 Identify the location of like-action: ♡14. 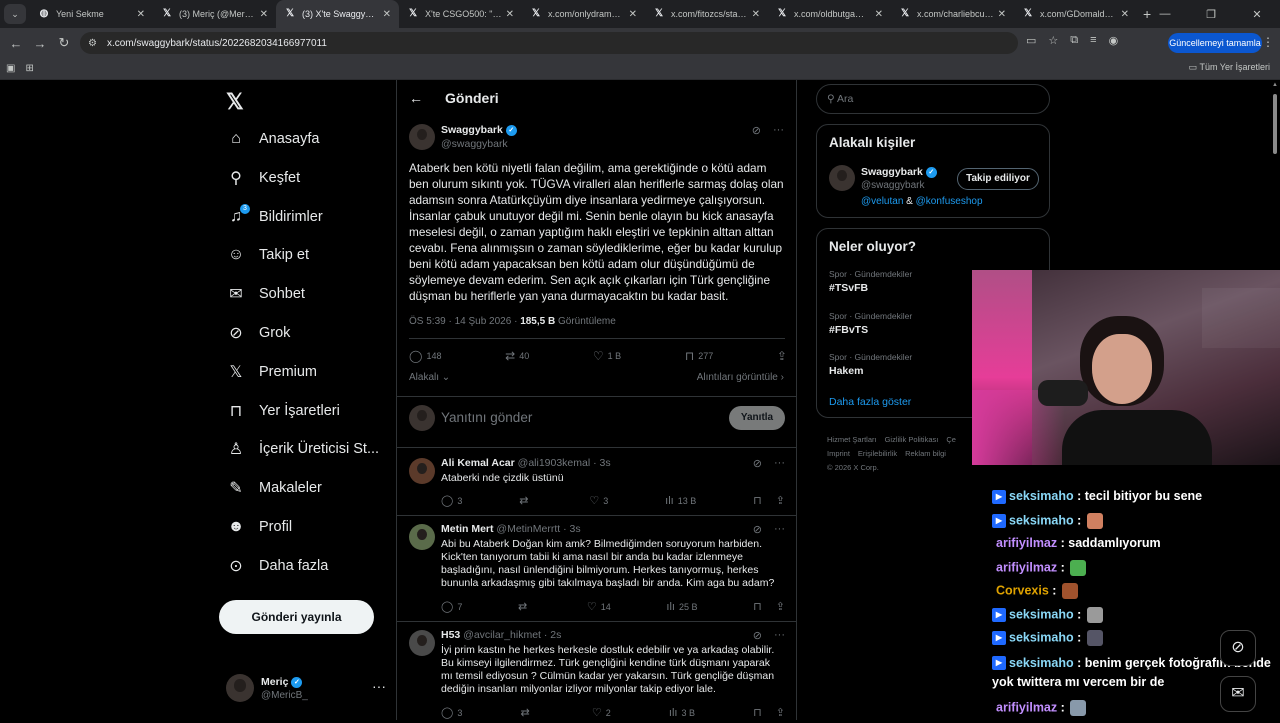
(599, 606).